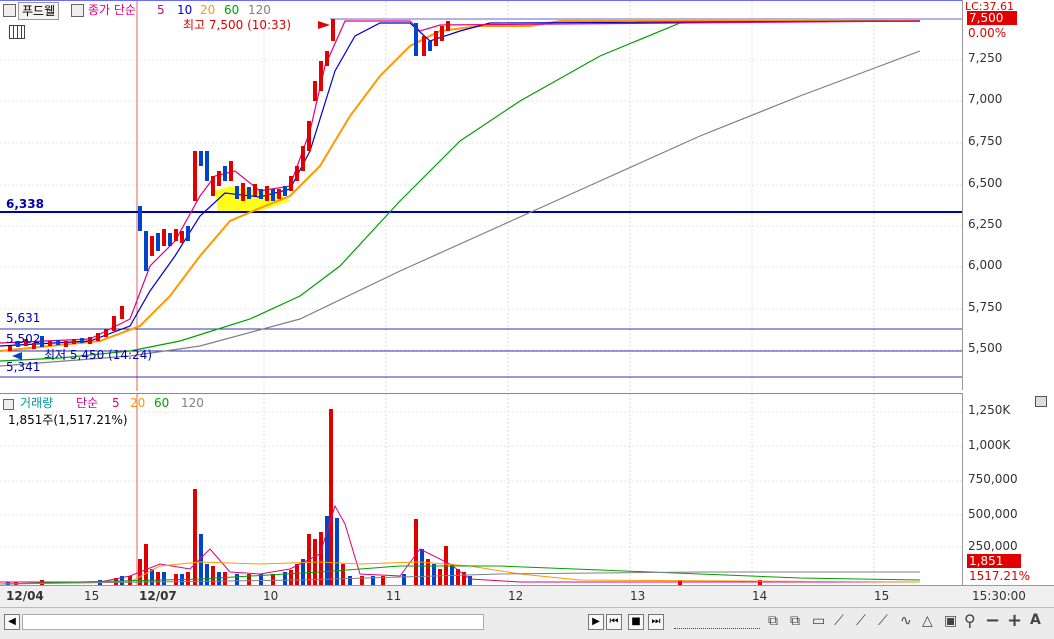 The height and width of the screenshot is (639, 1054). I want to click on compare-icon: ⧉, so click(795, 621).